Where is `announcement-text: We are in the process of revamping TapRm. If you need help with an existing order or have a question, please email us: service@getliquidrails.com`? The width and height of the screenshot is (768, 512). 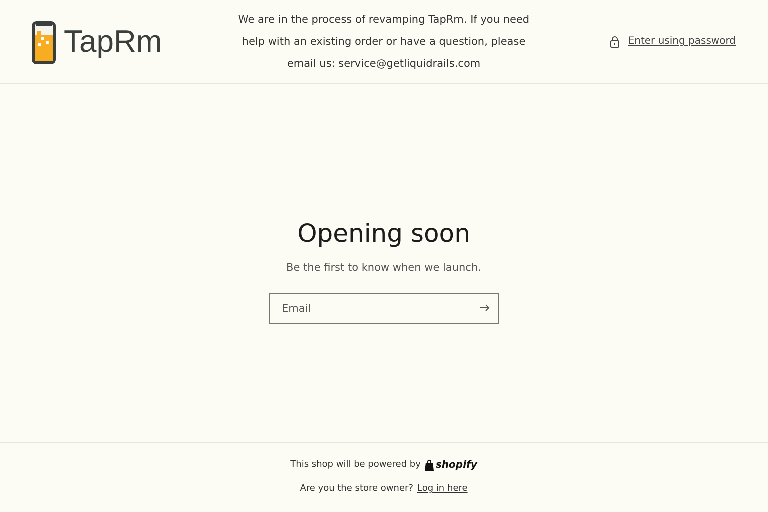
announcement-text: We are in the process of revamping TapRm. If you need help with an existing order or have a question, please email us: service@getliquidrails.com is located at coordinates (384, 42).